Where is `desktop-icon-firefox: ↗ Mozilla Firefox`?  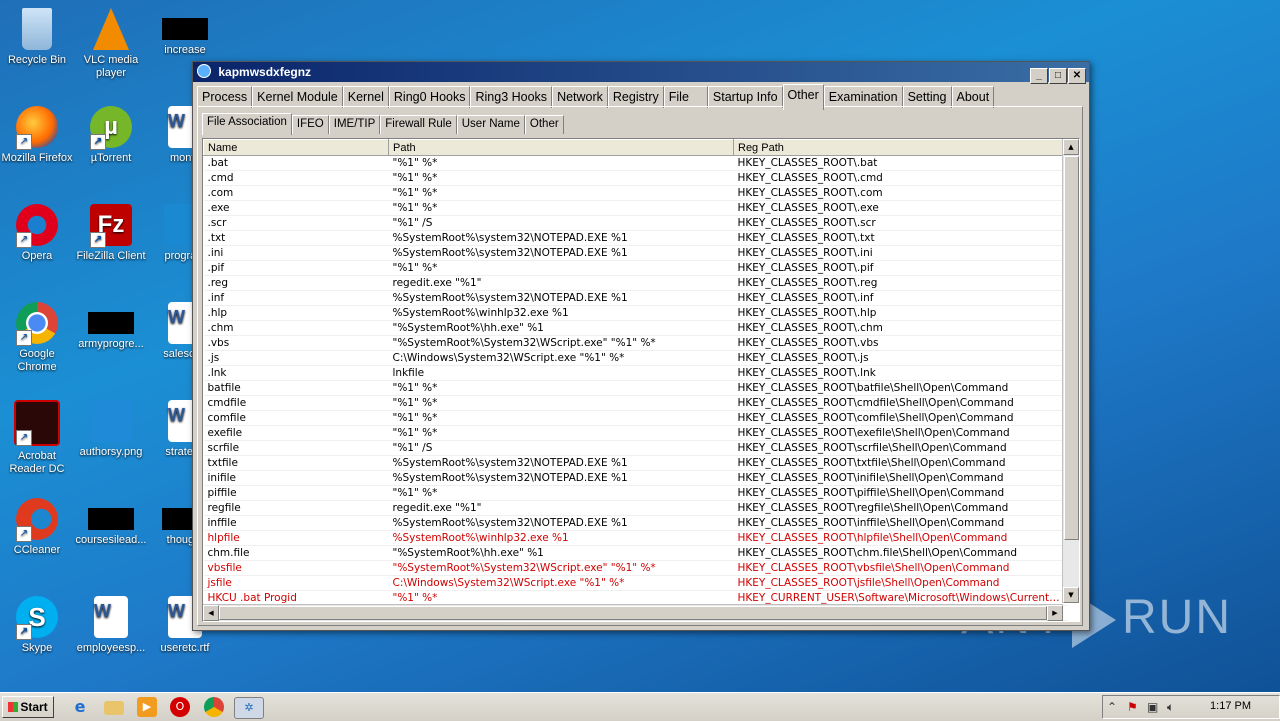
desktop-icon-firefox: ↗ Mozilla Firefox is located at coordinates (37, 135).